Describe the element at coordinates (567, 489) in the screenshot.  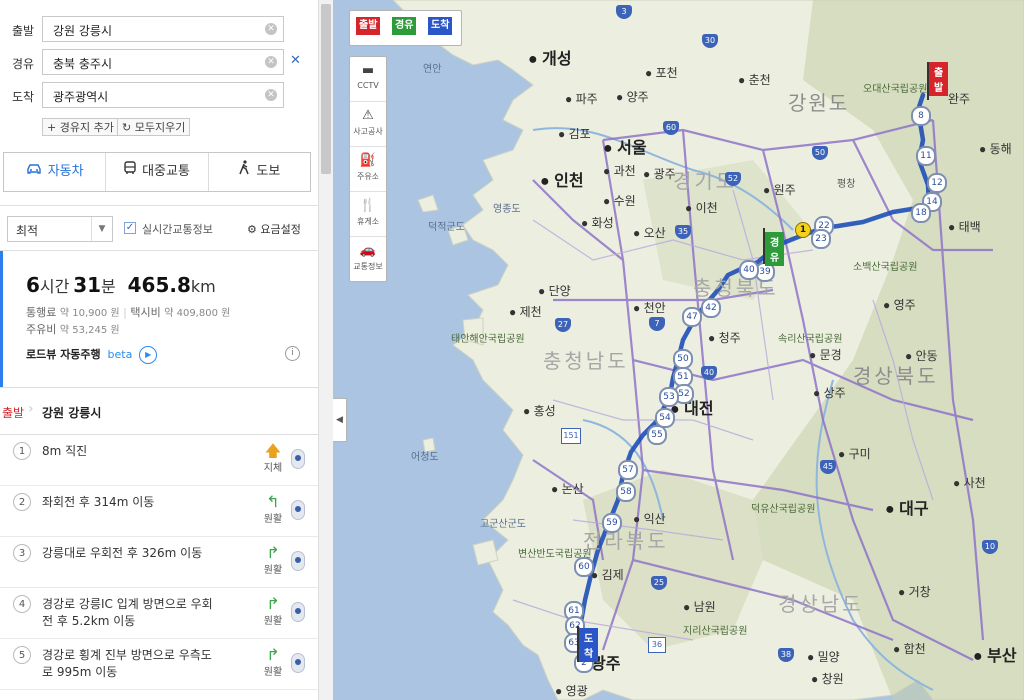
I see `city-label: ● 논산` at that location.